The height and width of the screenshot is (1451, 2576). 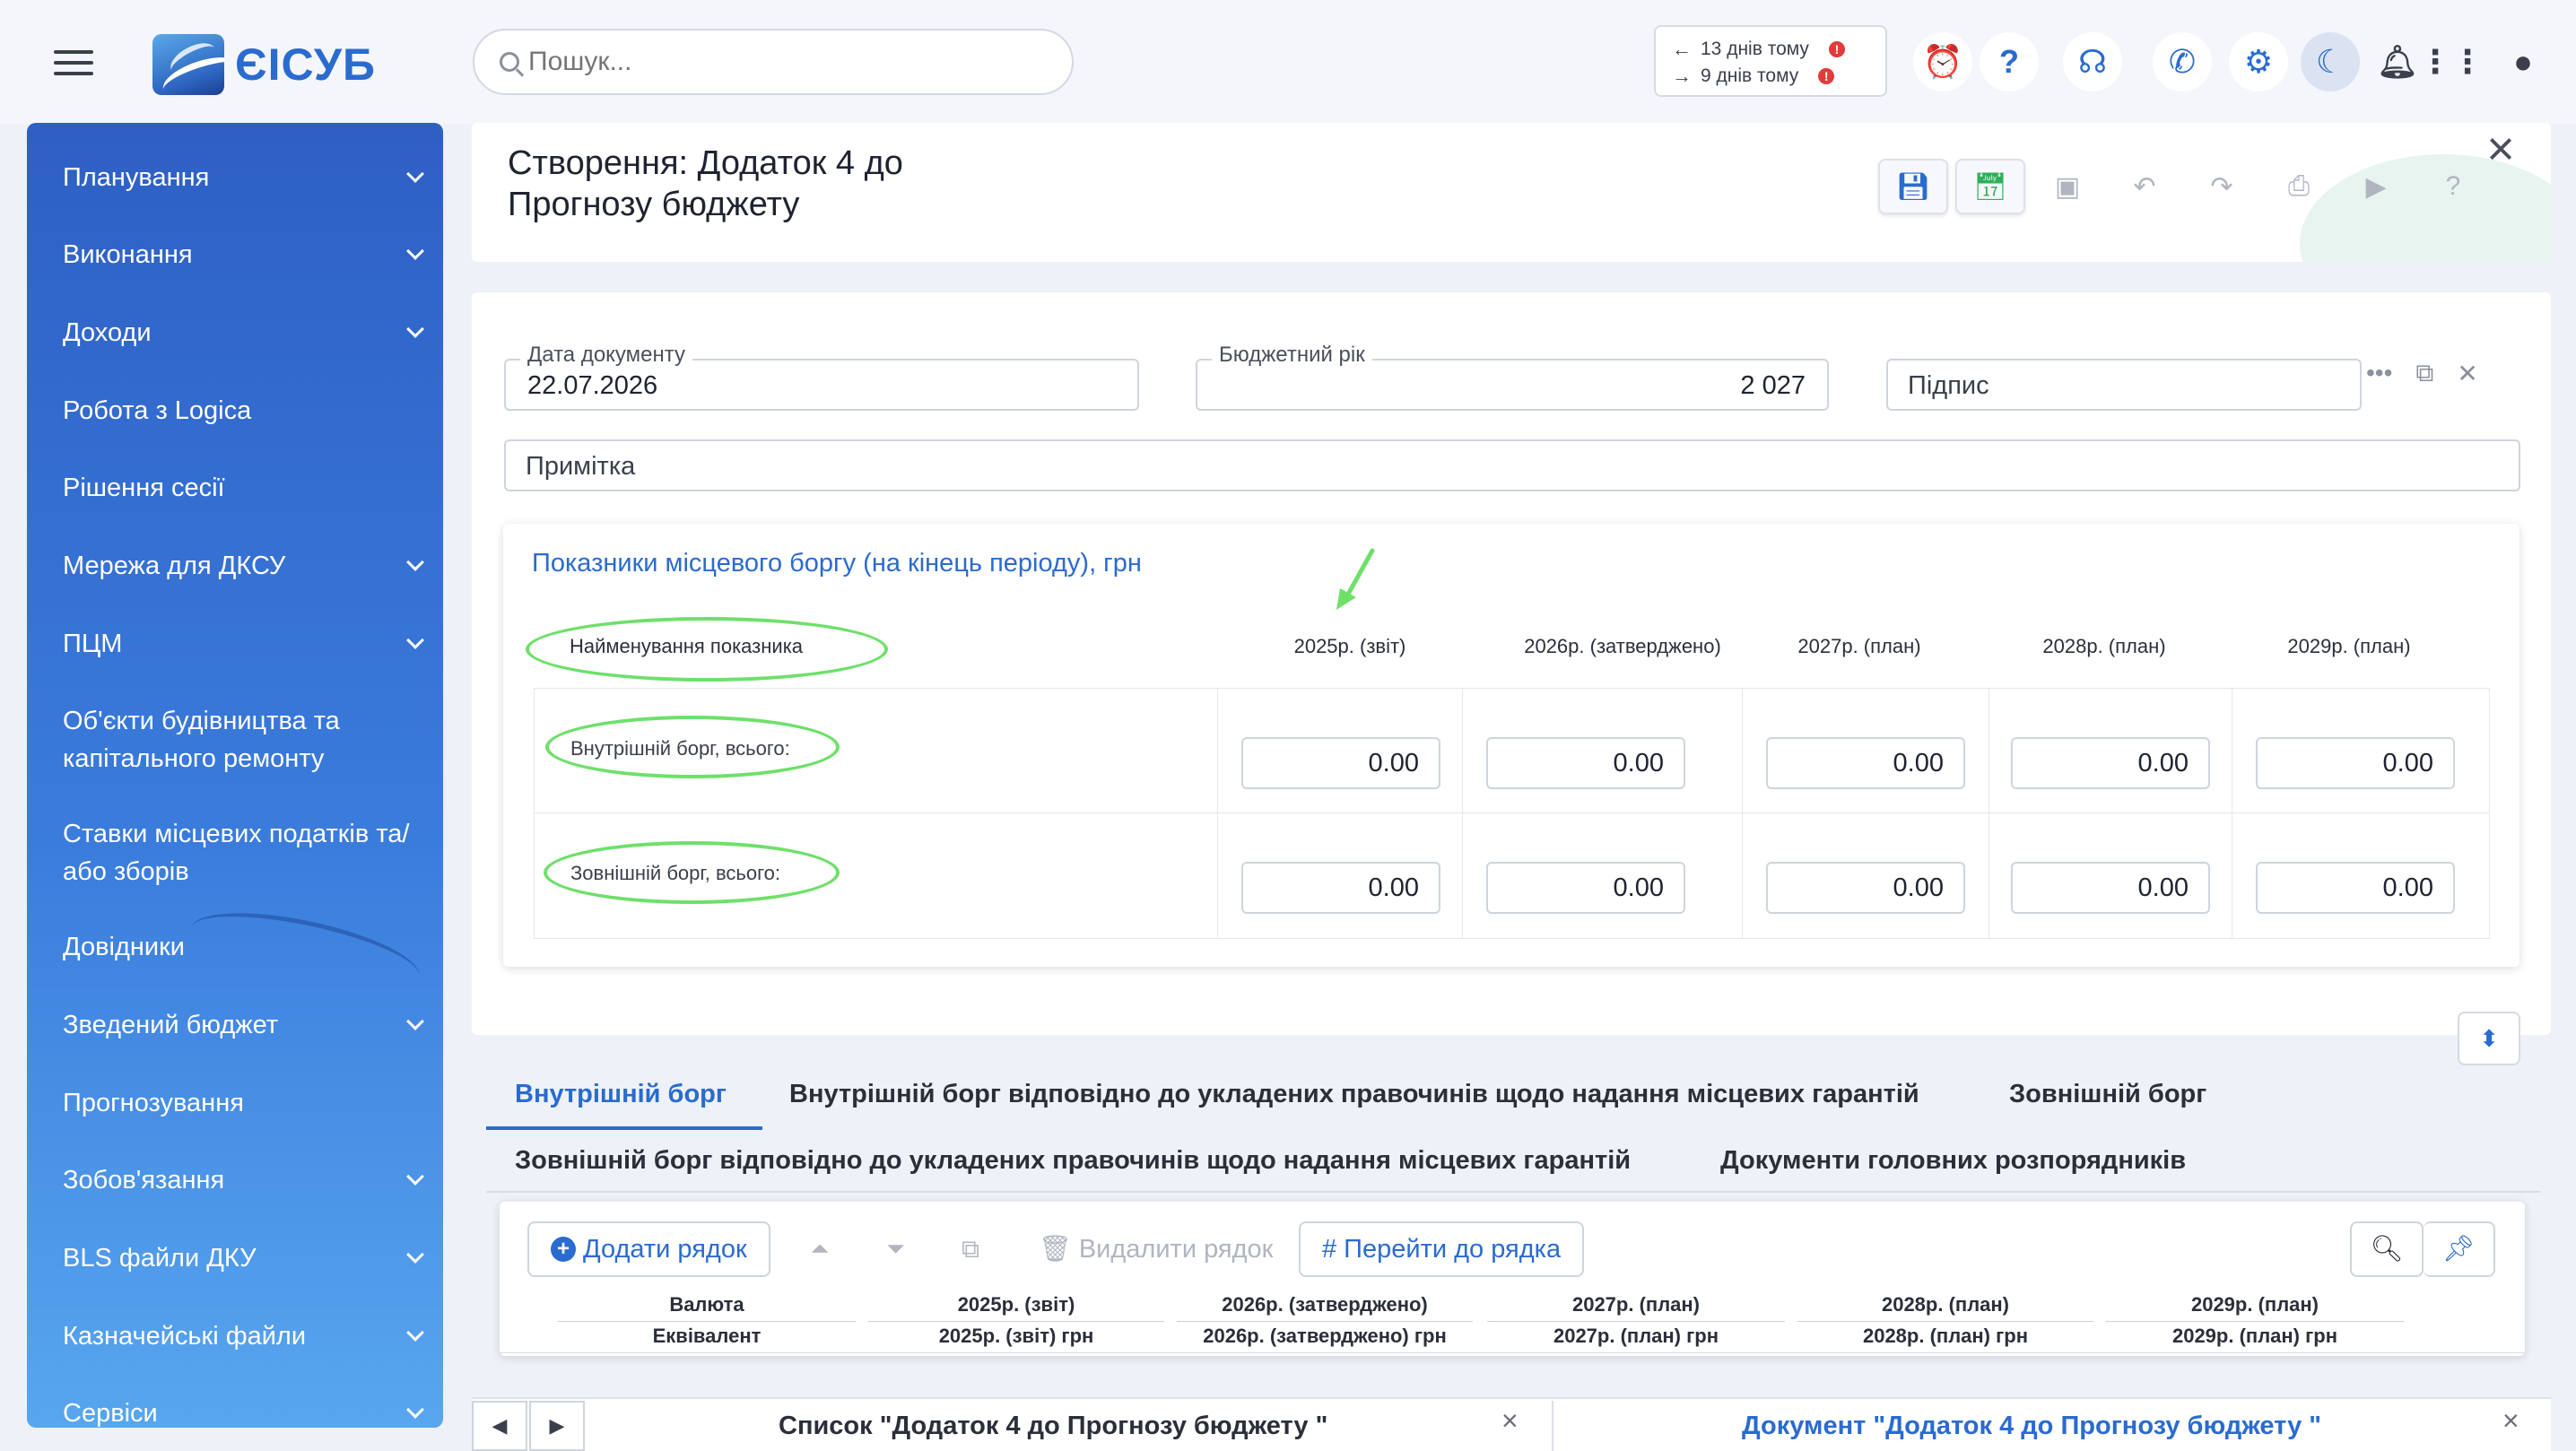 What do you see at coordinates (243, 255) in the screenshot?
I see `sidebar-item-execution: Виконання` at bounding box center [243, 255].